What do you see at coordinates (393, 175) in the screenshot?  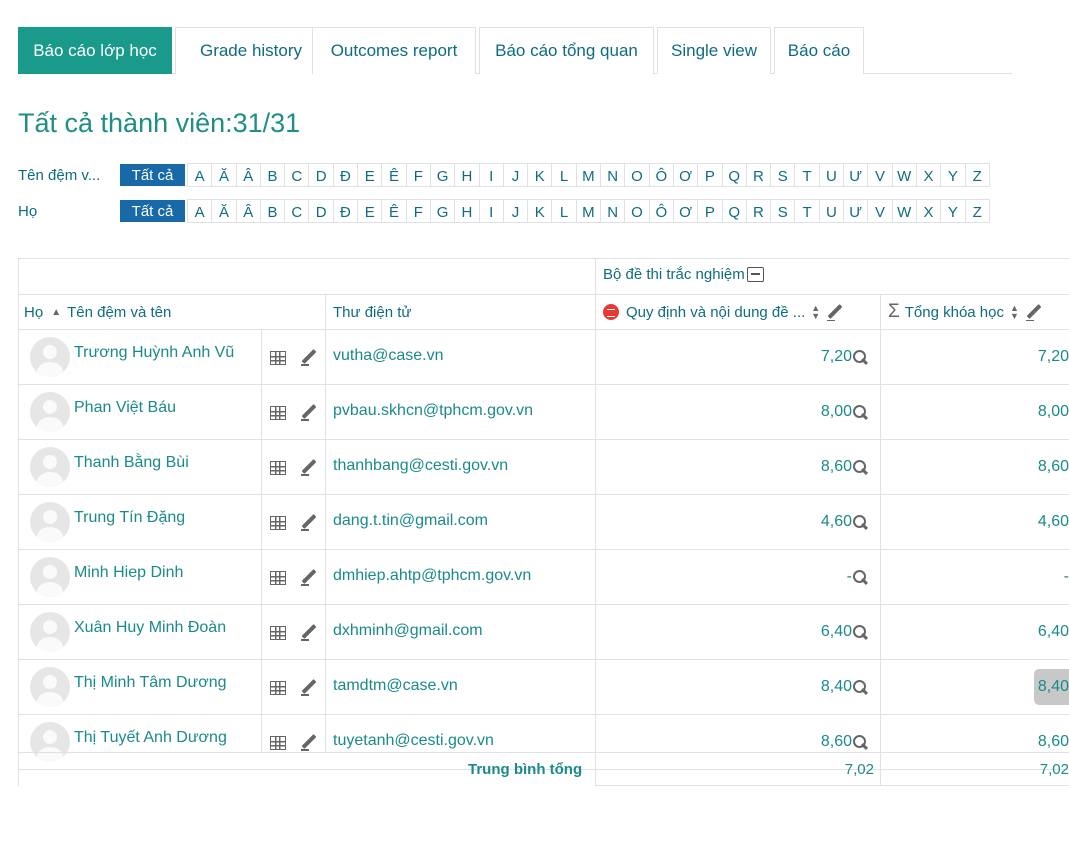 I see `firstname-initial-letter: Ê` at bounding box center [393, 175].